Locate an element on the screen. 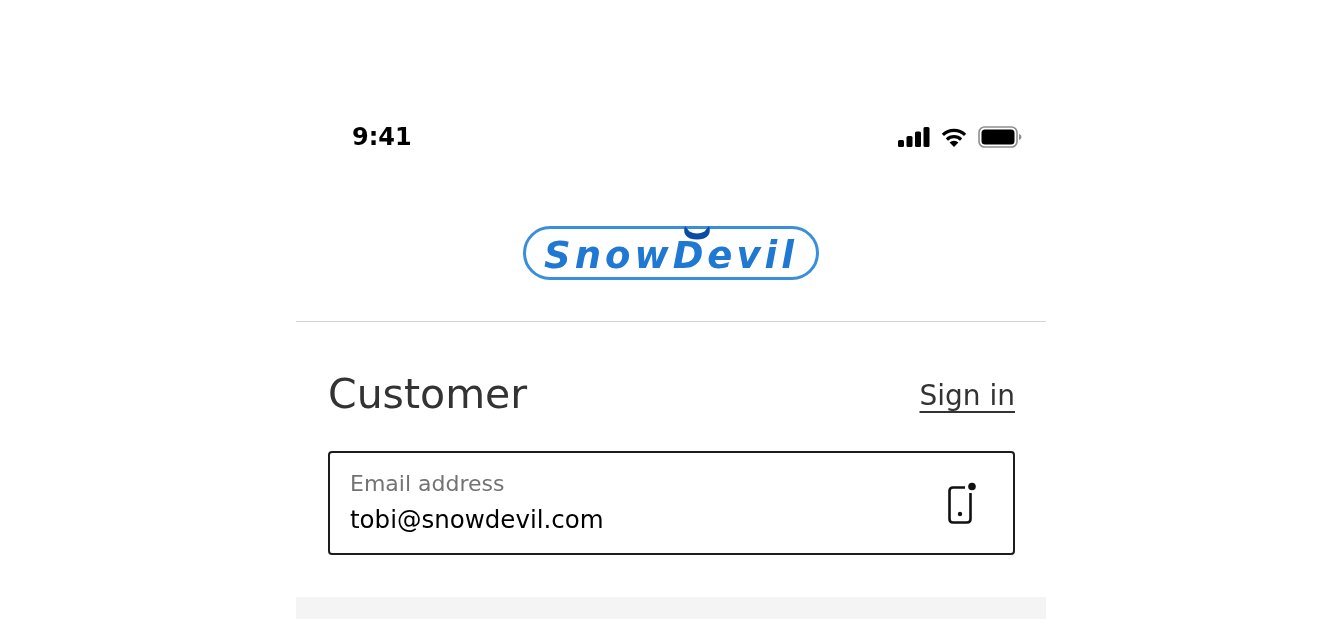 The image size is (1342, 644). email-field: Email address tobi@snowdevil.com is located at coordinates (671, 503).